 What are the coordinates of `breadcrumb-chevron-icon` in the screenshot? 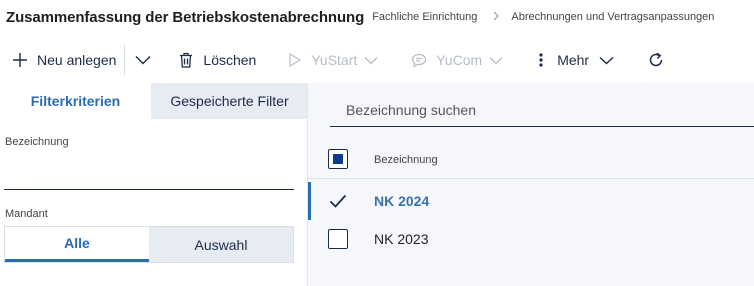 It's located at (496, 17).